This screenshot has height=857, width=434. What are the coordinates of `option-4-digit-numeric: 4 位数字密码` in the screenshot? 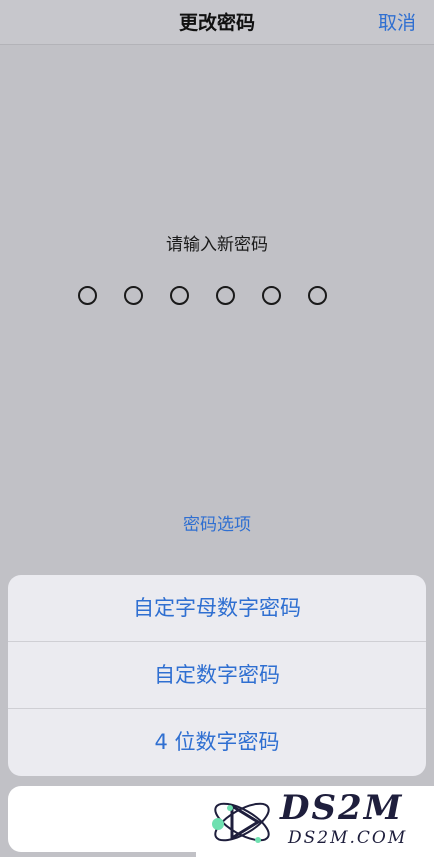 It's located at (217, 742).